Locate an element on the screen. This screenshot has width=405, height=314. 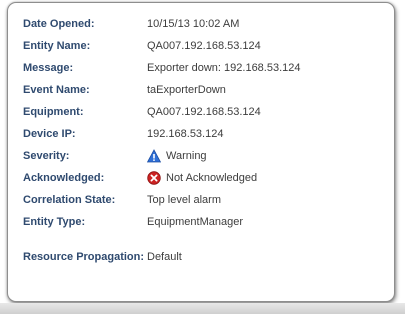
detail-value: 10/15/13 10:02 AM is located at coordinates (193, 24).